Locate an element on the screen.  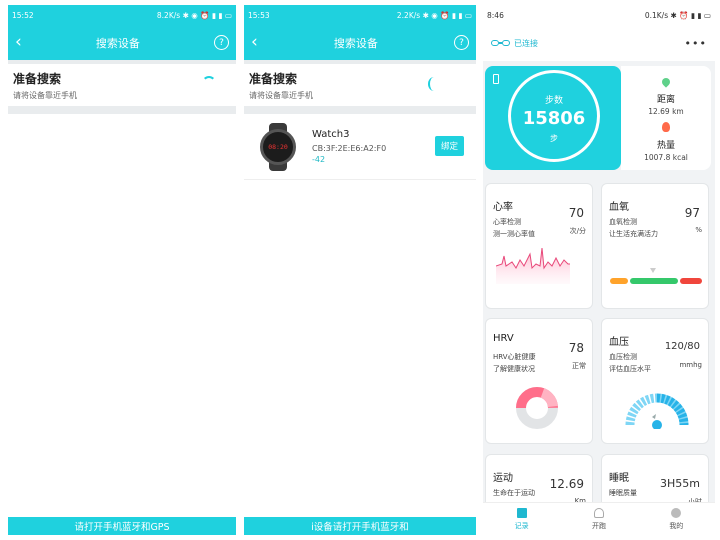
blood-pressure-unit: mmhg is located at coordinates (690, 365).